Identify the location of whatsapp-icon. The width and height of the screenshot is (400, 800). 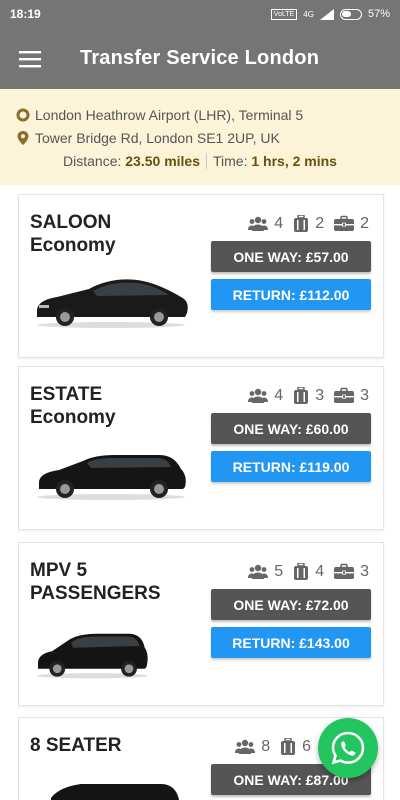
(348, 748).